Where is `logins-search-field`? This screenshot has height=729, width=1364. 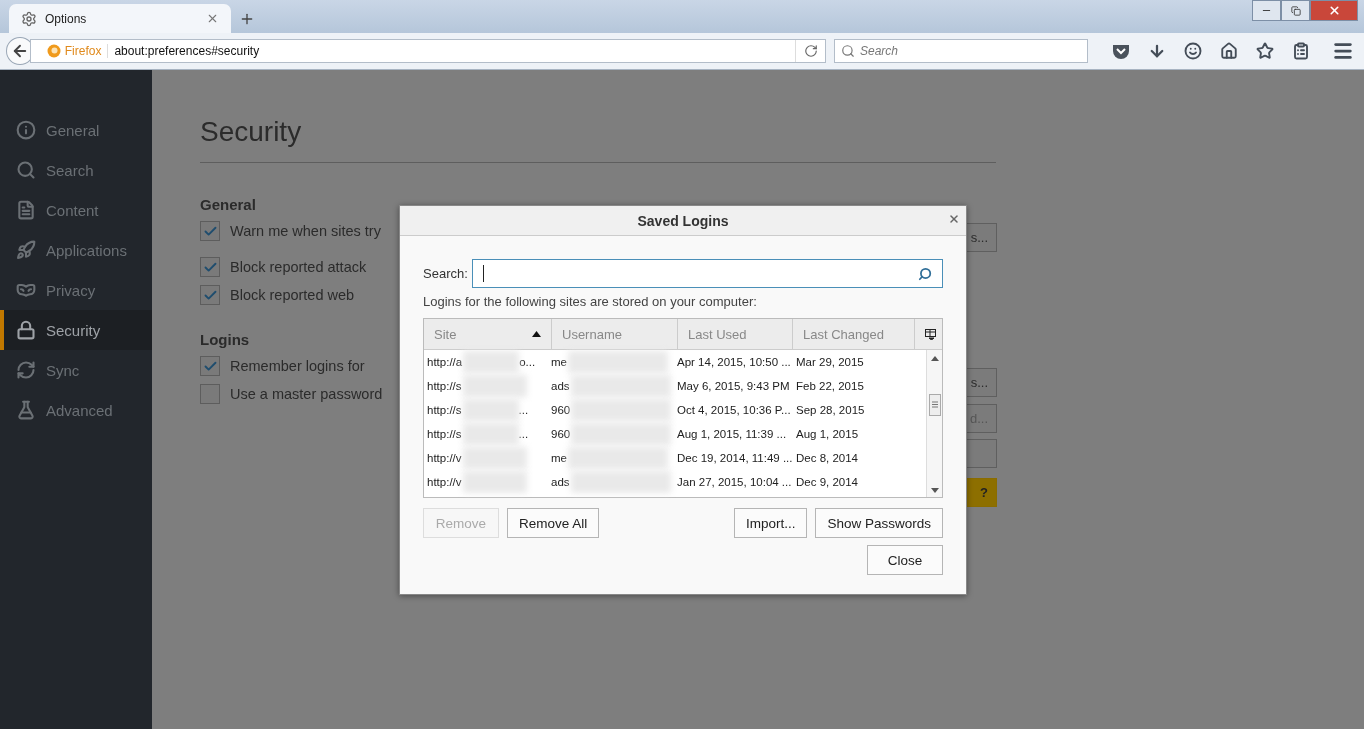 logins-search-field is located at coordinates (707, 273).